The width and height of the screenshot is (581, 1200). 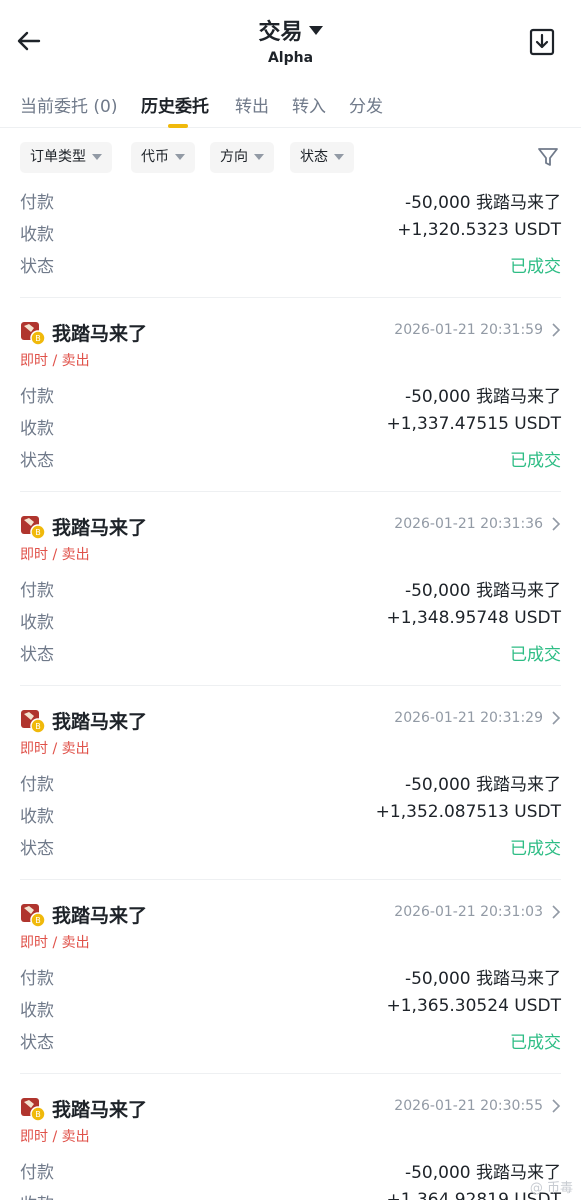 What do you see at coordinates (58, 157) in the screenshot?
I see `filter-order-type-label: 订单类型` at bounding box center [58, 157].